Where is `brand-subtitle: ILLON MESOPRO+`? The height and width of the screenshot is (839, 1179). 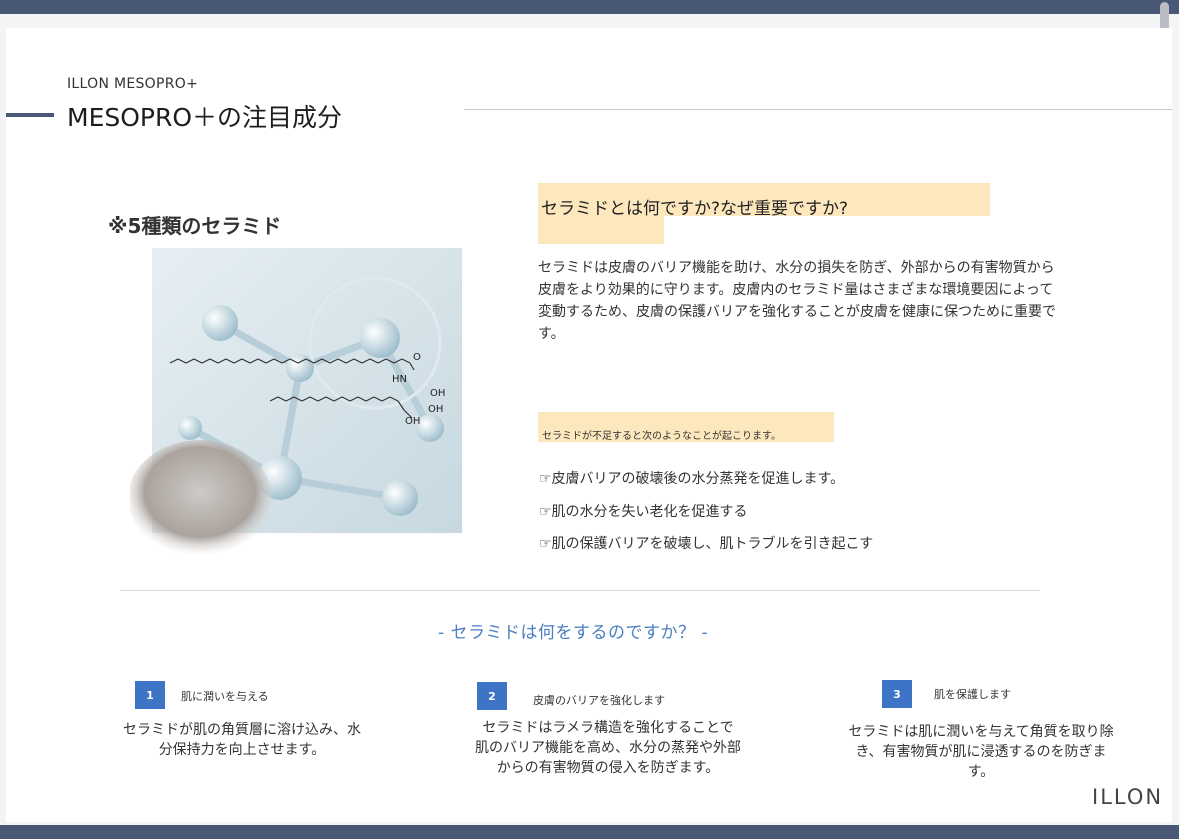
brand-subtitle: ILLON MESOPRO+ is located at coordinates (133, 84).